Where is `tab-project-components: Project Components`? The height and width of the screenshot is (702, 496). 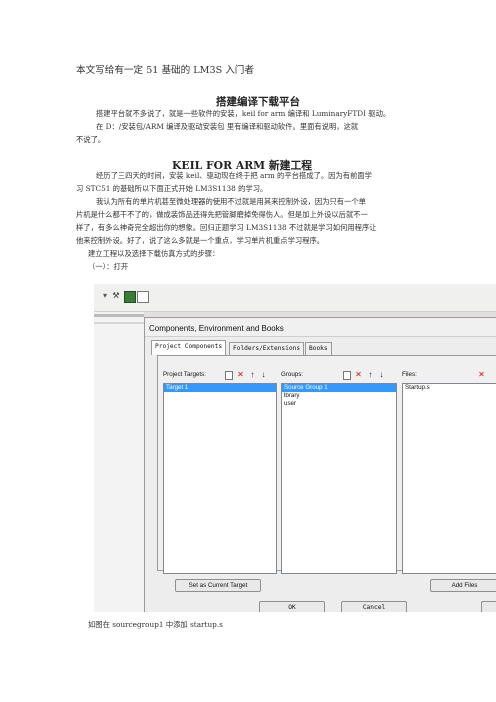 tab-project-components: Project Components is located at coordinates (189, 347).